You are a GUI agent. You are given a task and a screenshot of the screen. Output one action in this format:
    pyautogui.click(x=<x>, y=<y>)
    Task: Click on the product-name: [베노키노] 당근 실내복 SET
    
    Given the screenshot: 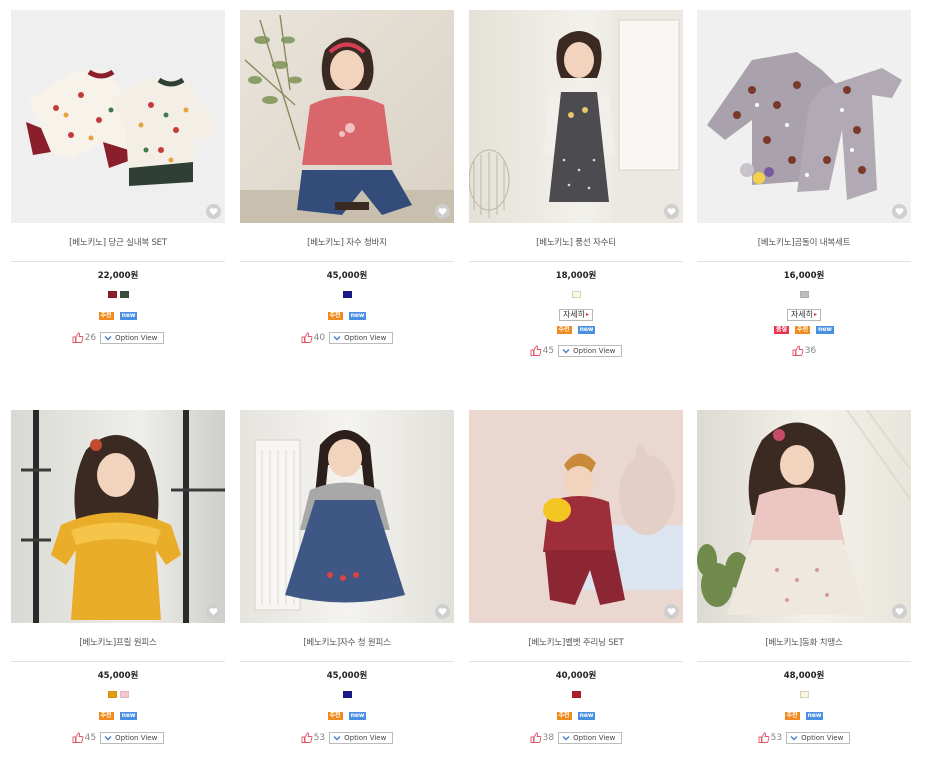 What is the action you would take?
    pyautogui.click(x=118, y=243)
    